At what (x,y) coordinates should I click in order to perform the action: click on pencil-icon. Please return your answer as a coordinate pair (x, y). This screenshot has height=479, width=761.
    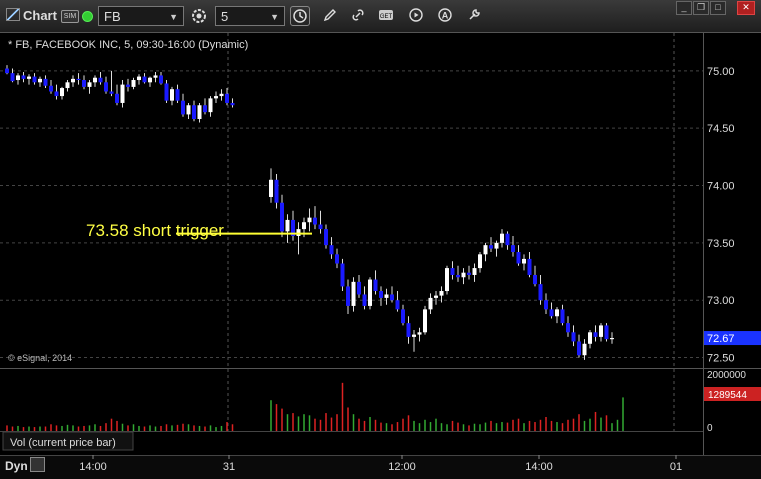
    Looking at the image, I should click on (329, 15).